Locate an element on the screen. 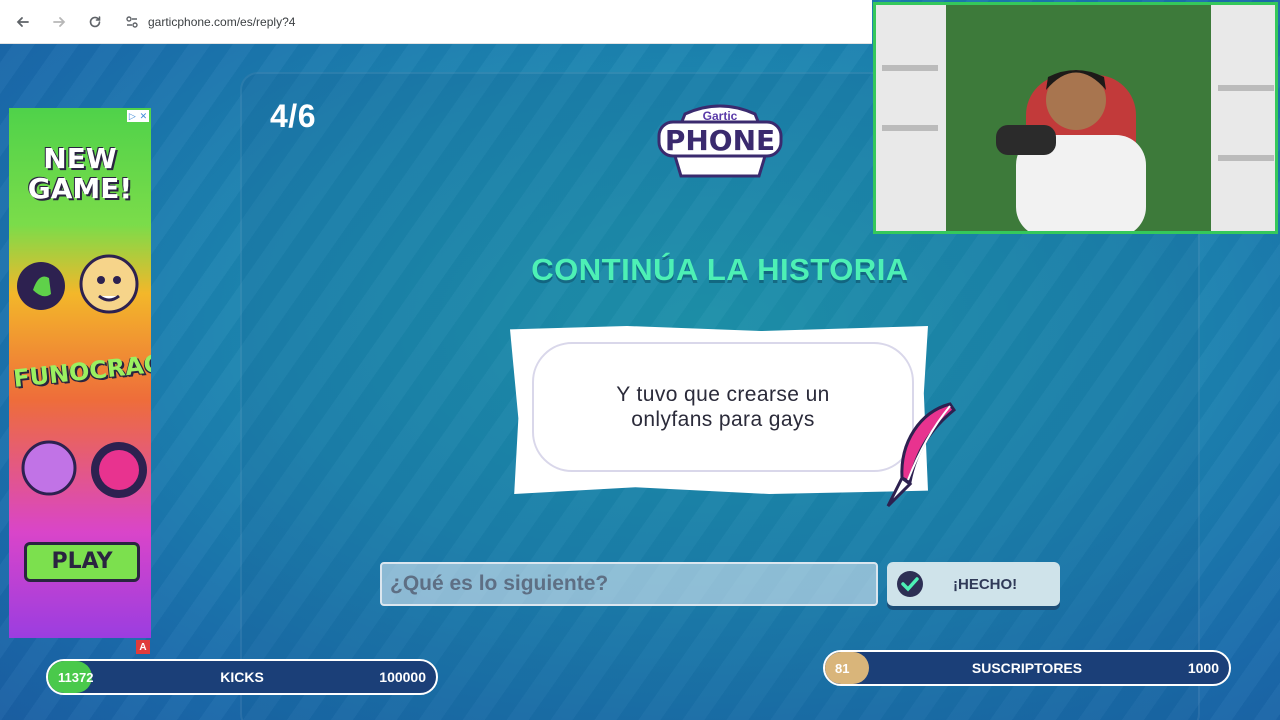 Image resolution: width=1280 pixels, height=720 pixels. ad-headline-line1: NEW is located at coordinates (80, 158).